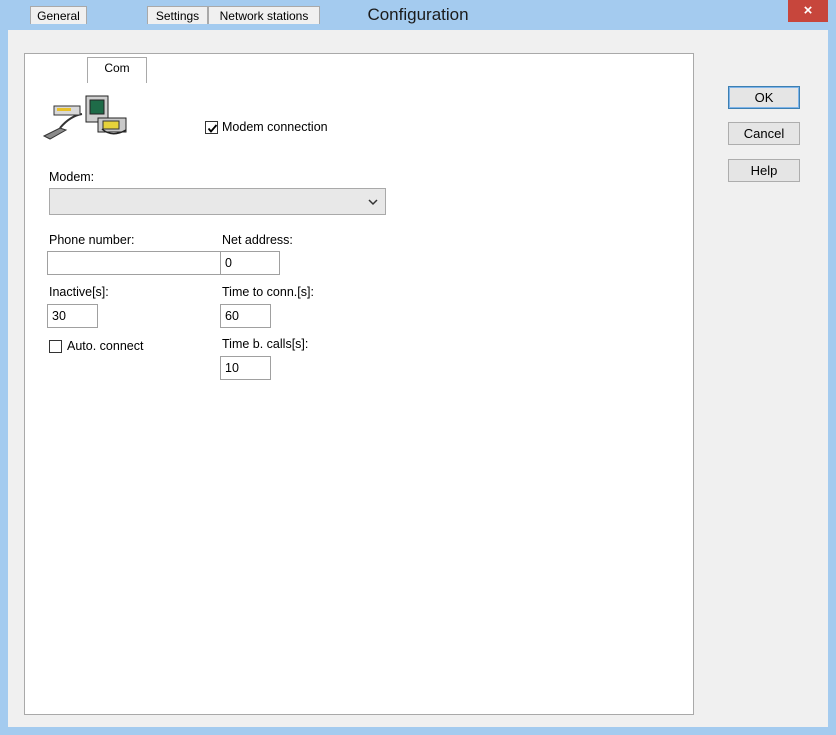 Image resolution: width=836 pixels, height=735 pixels. I want to click on ok-button: OK, so click(764, 97).